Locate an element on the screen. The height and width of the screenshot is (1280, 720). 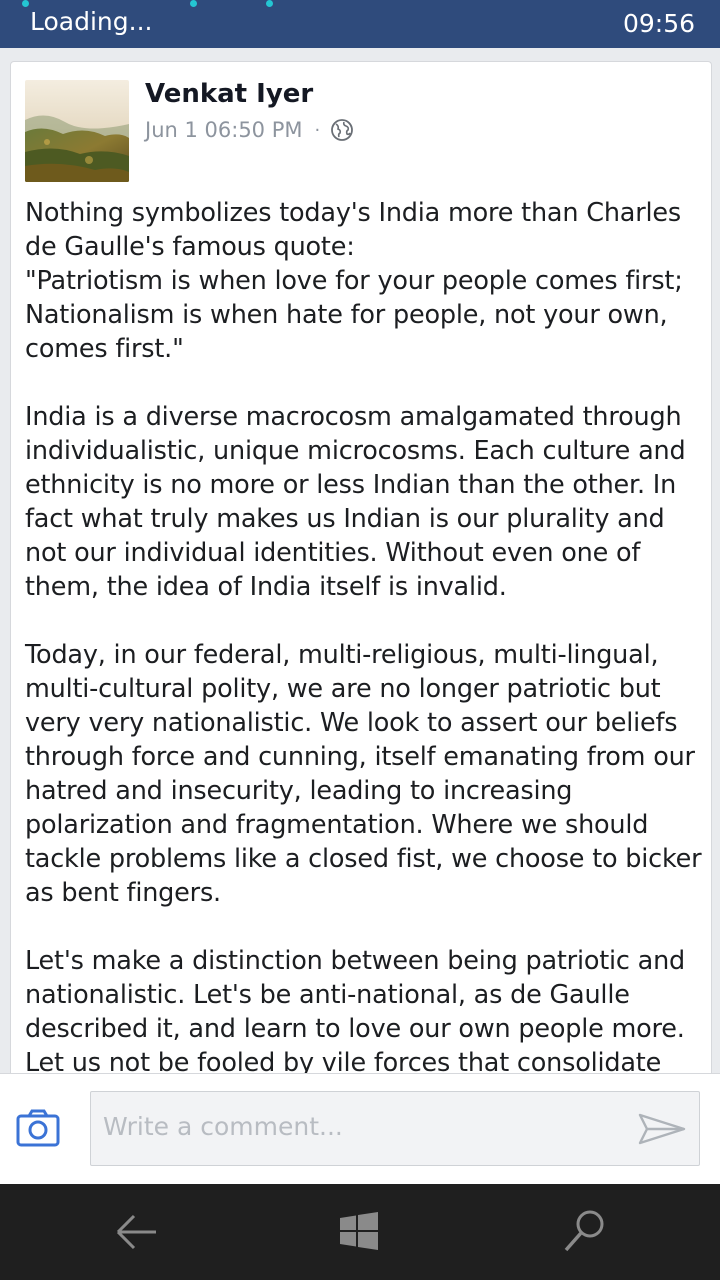
windows-logo-icon is located at coordinates (359, 1232).